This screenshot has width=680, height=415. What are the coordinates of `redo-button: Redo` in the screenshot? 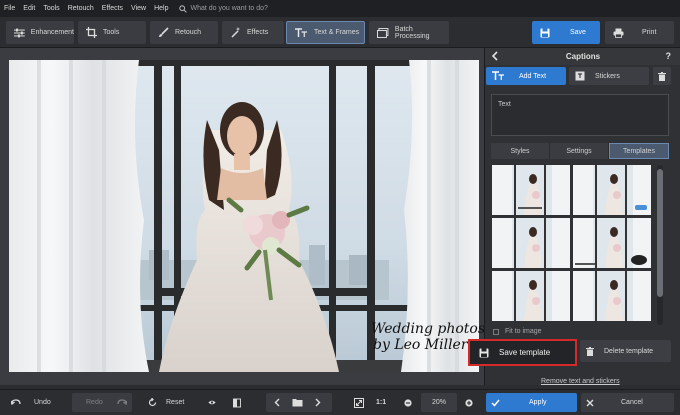 It's located at (102, 402).